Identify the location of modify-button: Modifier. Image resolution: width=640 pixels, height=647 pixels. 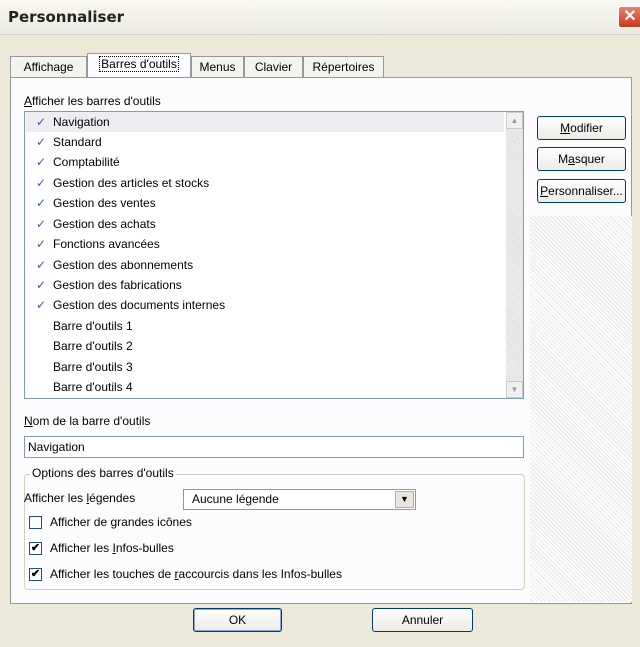
(581, 128).